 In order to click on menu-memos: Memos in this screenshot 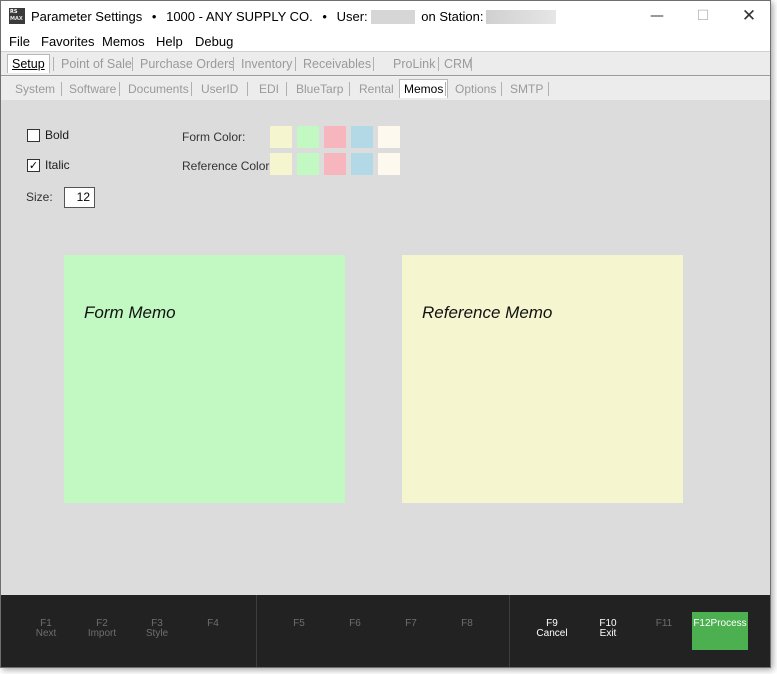, I will do `click(123, 41)`.